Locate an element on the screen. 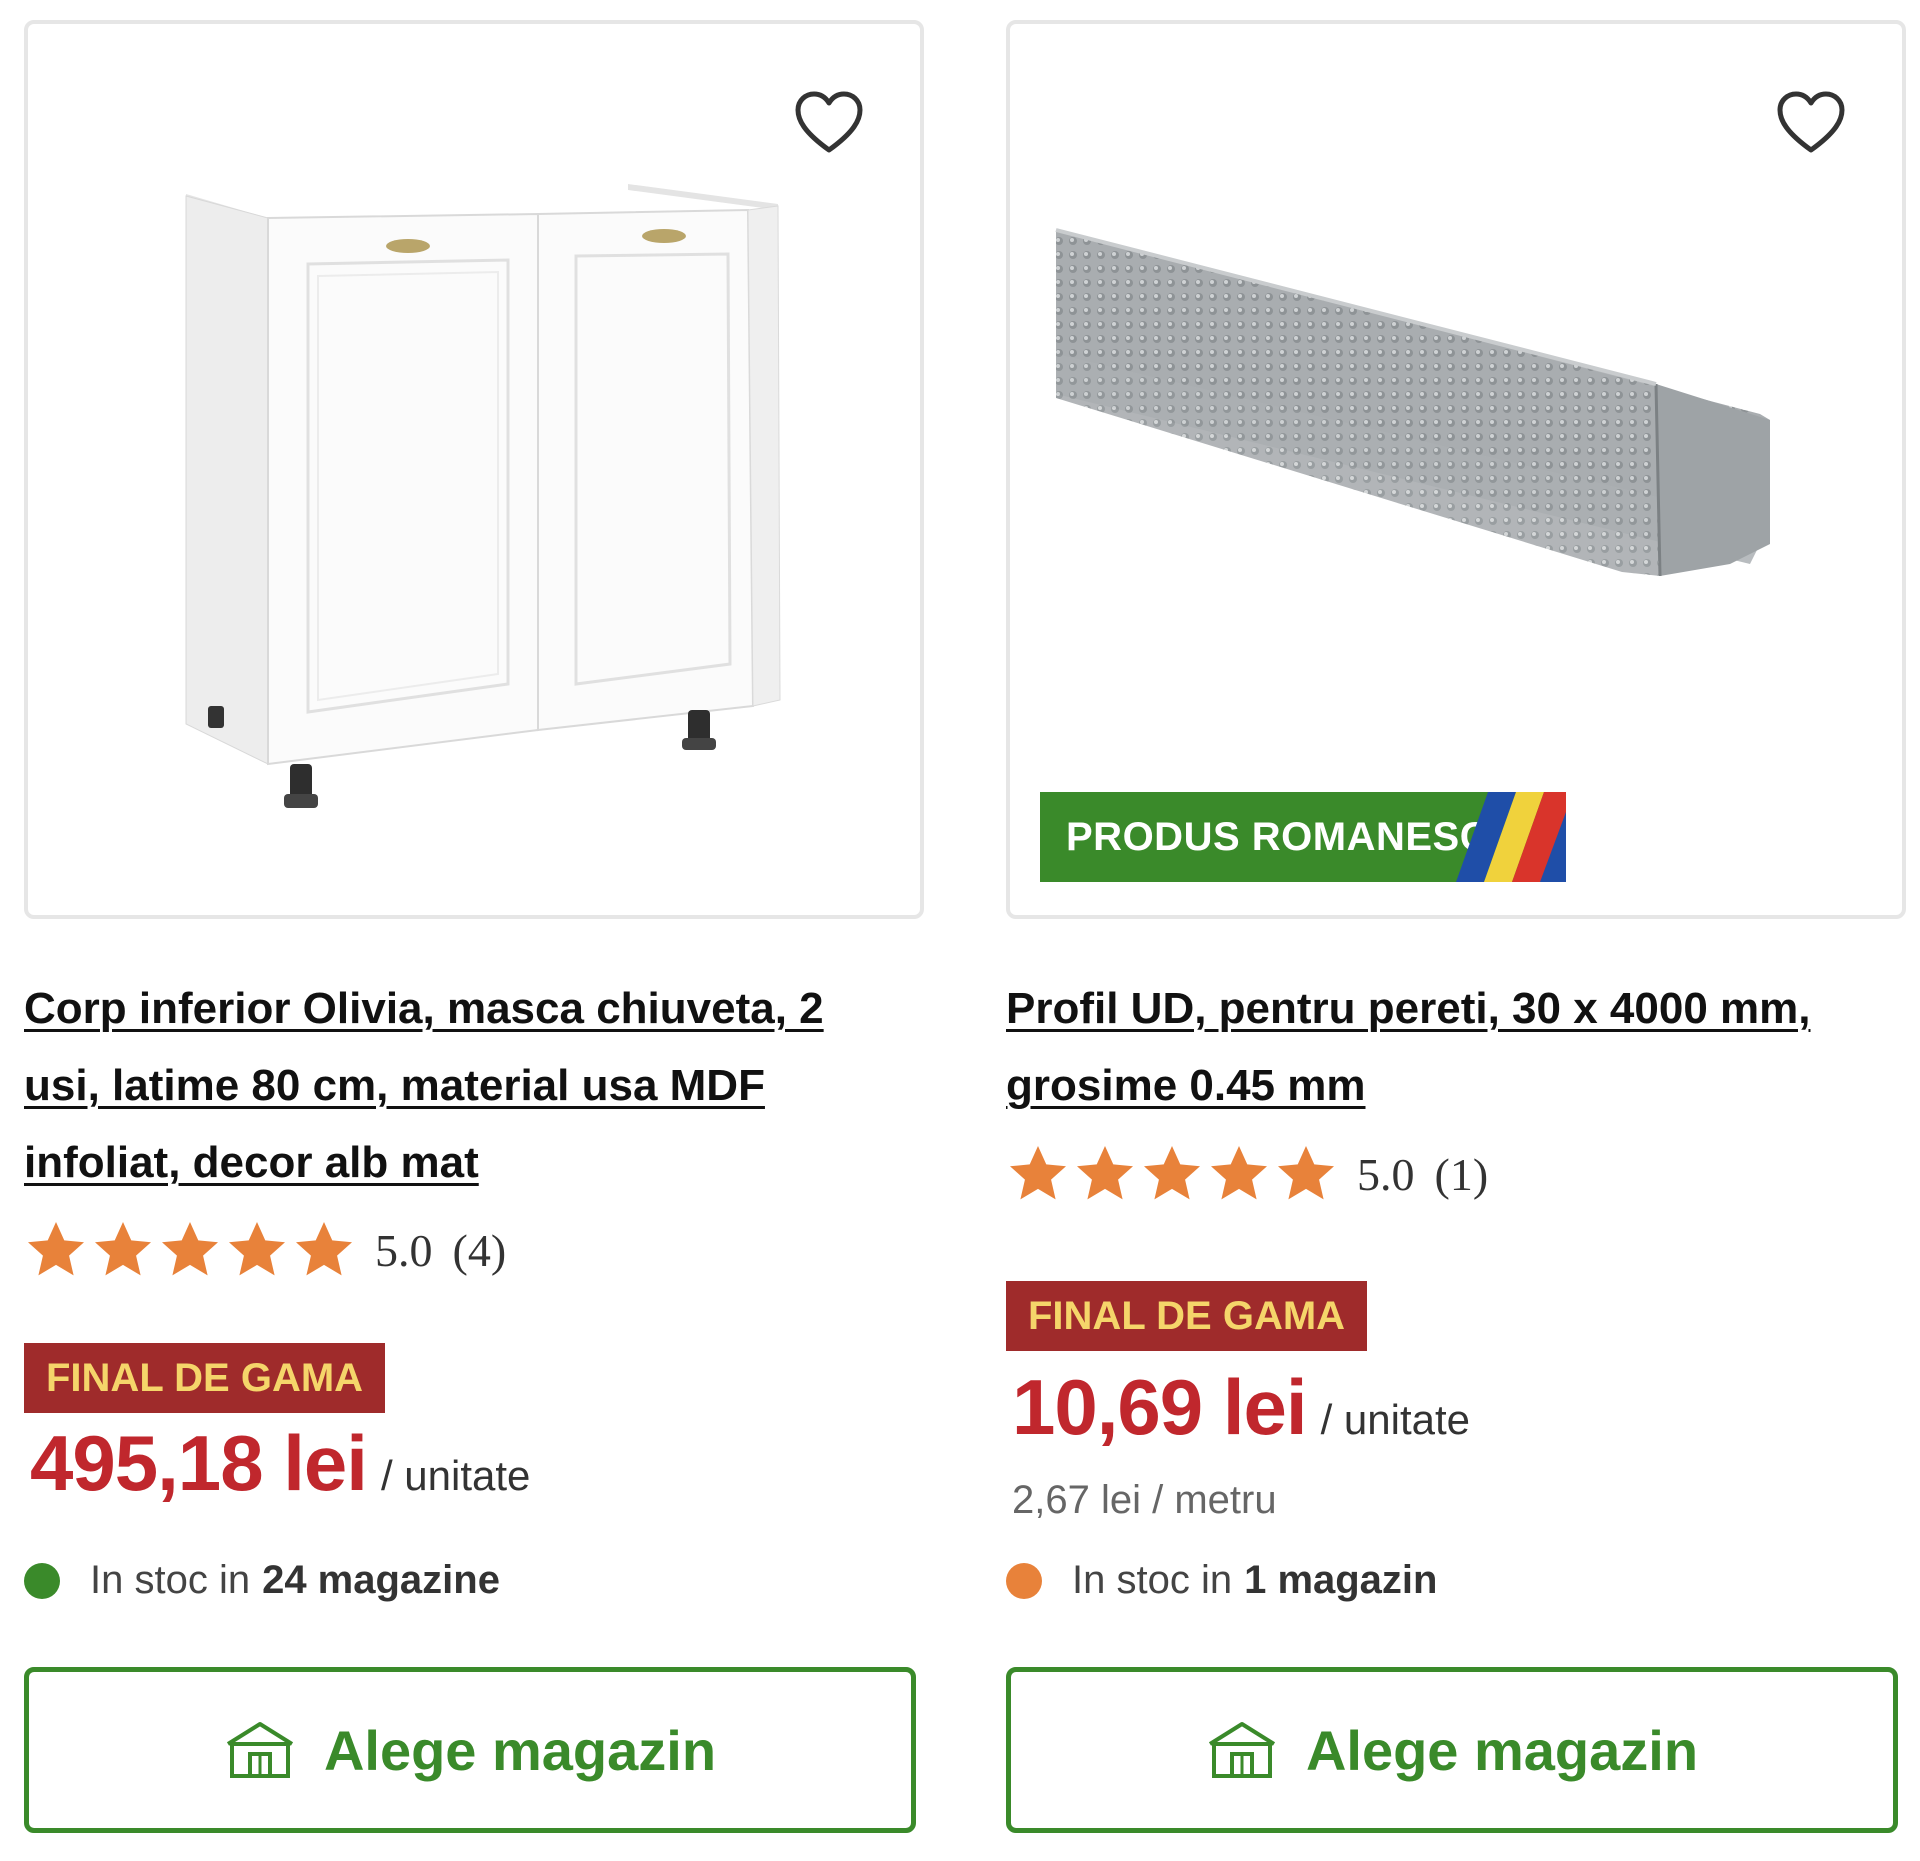 Image resolution: width=1920 pixels, height=1861 pixels. metal-profile-image is located at coordinates (1412, 402).